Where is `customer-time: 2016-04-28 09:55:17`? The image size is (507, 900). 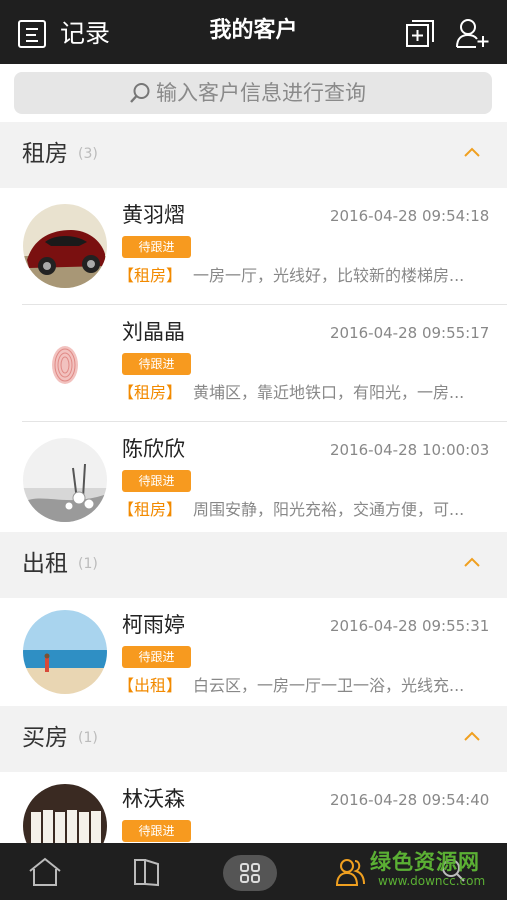
customer-time: 2016-04-28 09:55:17 is located at coordinates (410, 333).